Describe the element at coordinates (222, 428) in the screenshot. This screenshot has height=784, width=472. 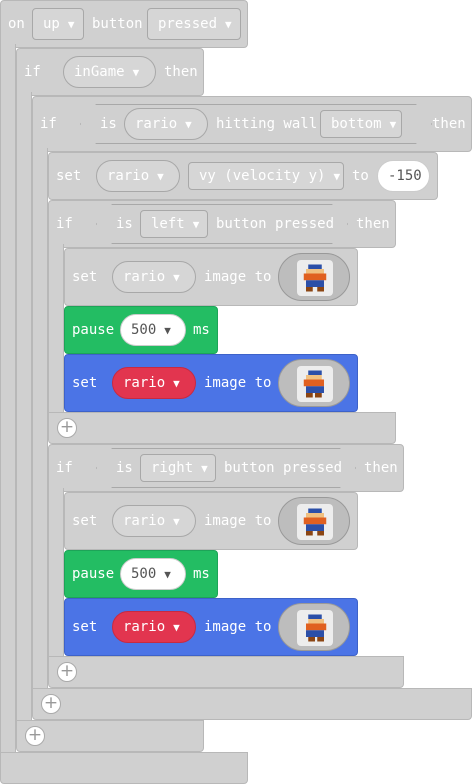
I see `if-left-footer` at that location.